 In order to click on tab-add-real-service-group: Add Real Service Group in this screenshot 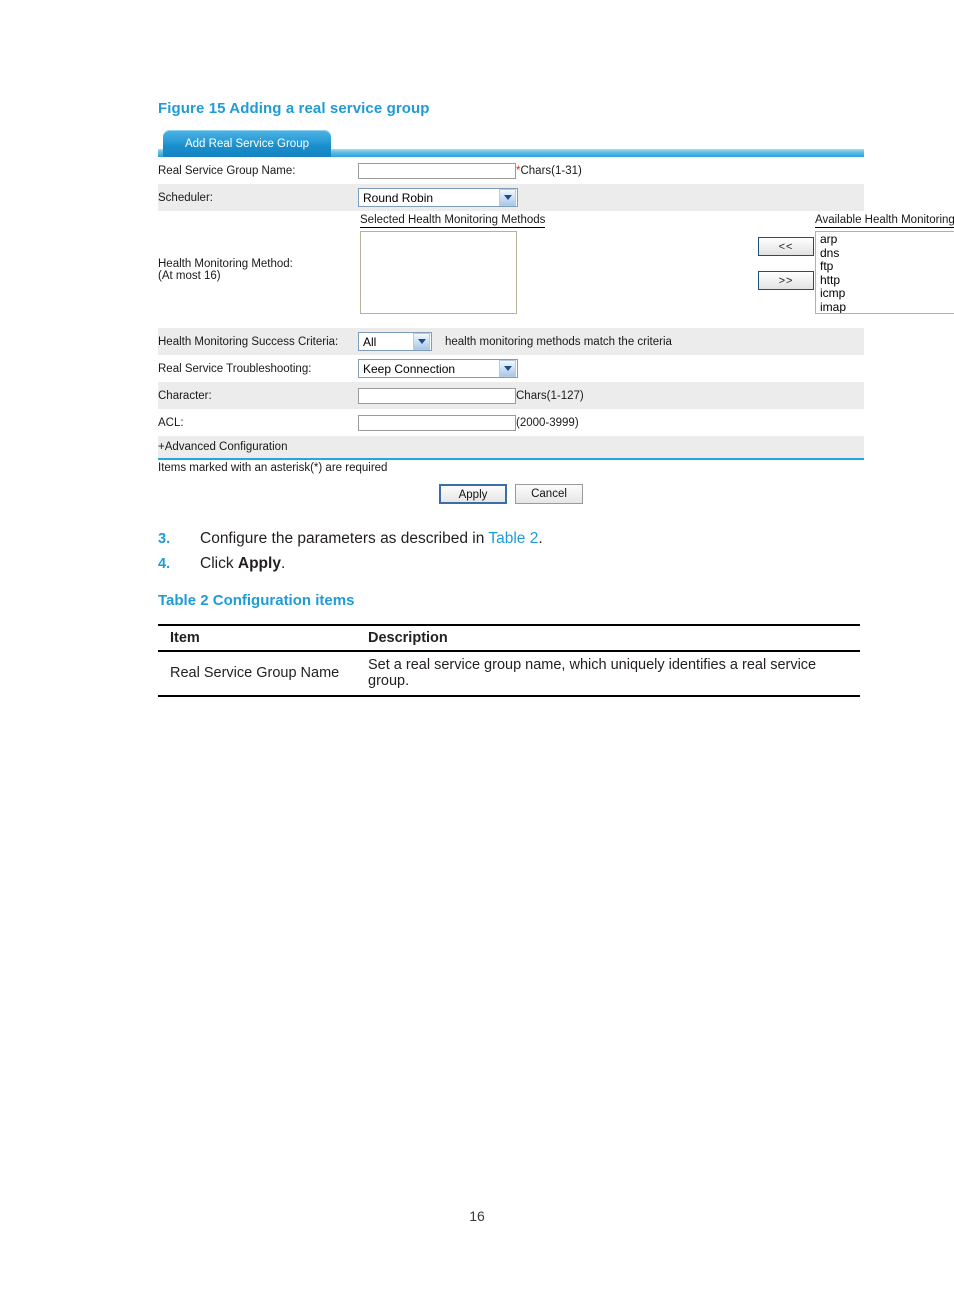, I will do `click(247, 143)`.